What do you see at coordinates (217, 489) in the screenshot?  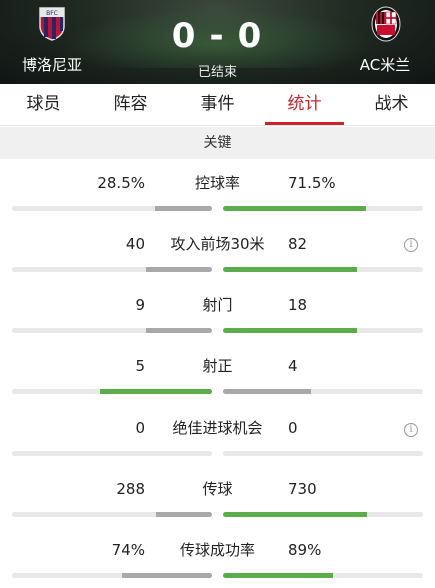 I see `stat-label: 传球` at bounding box center [217, 489].